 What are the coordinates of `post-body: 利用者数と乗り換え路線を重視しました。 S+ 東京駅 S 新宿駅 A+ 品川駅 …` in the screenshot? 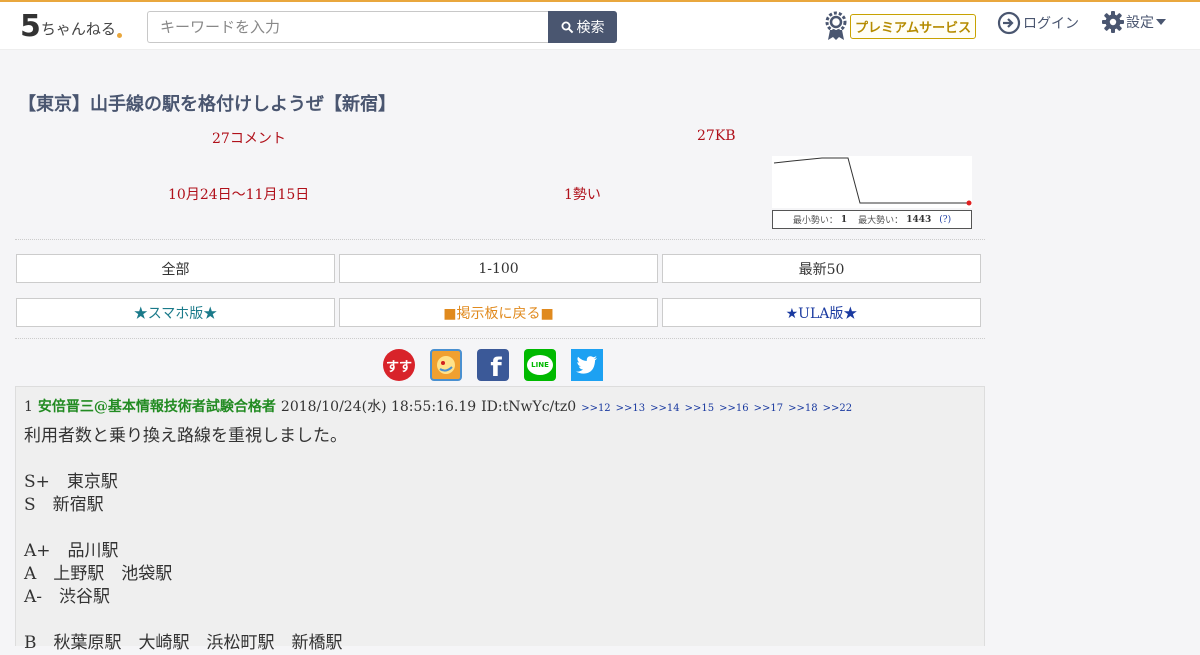 It's located at (185, 540).